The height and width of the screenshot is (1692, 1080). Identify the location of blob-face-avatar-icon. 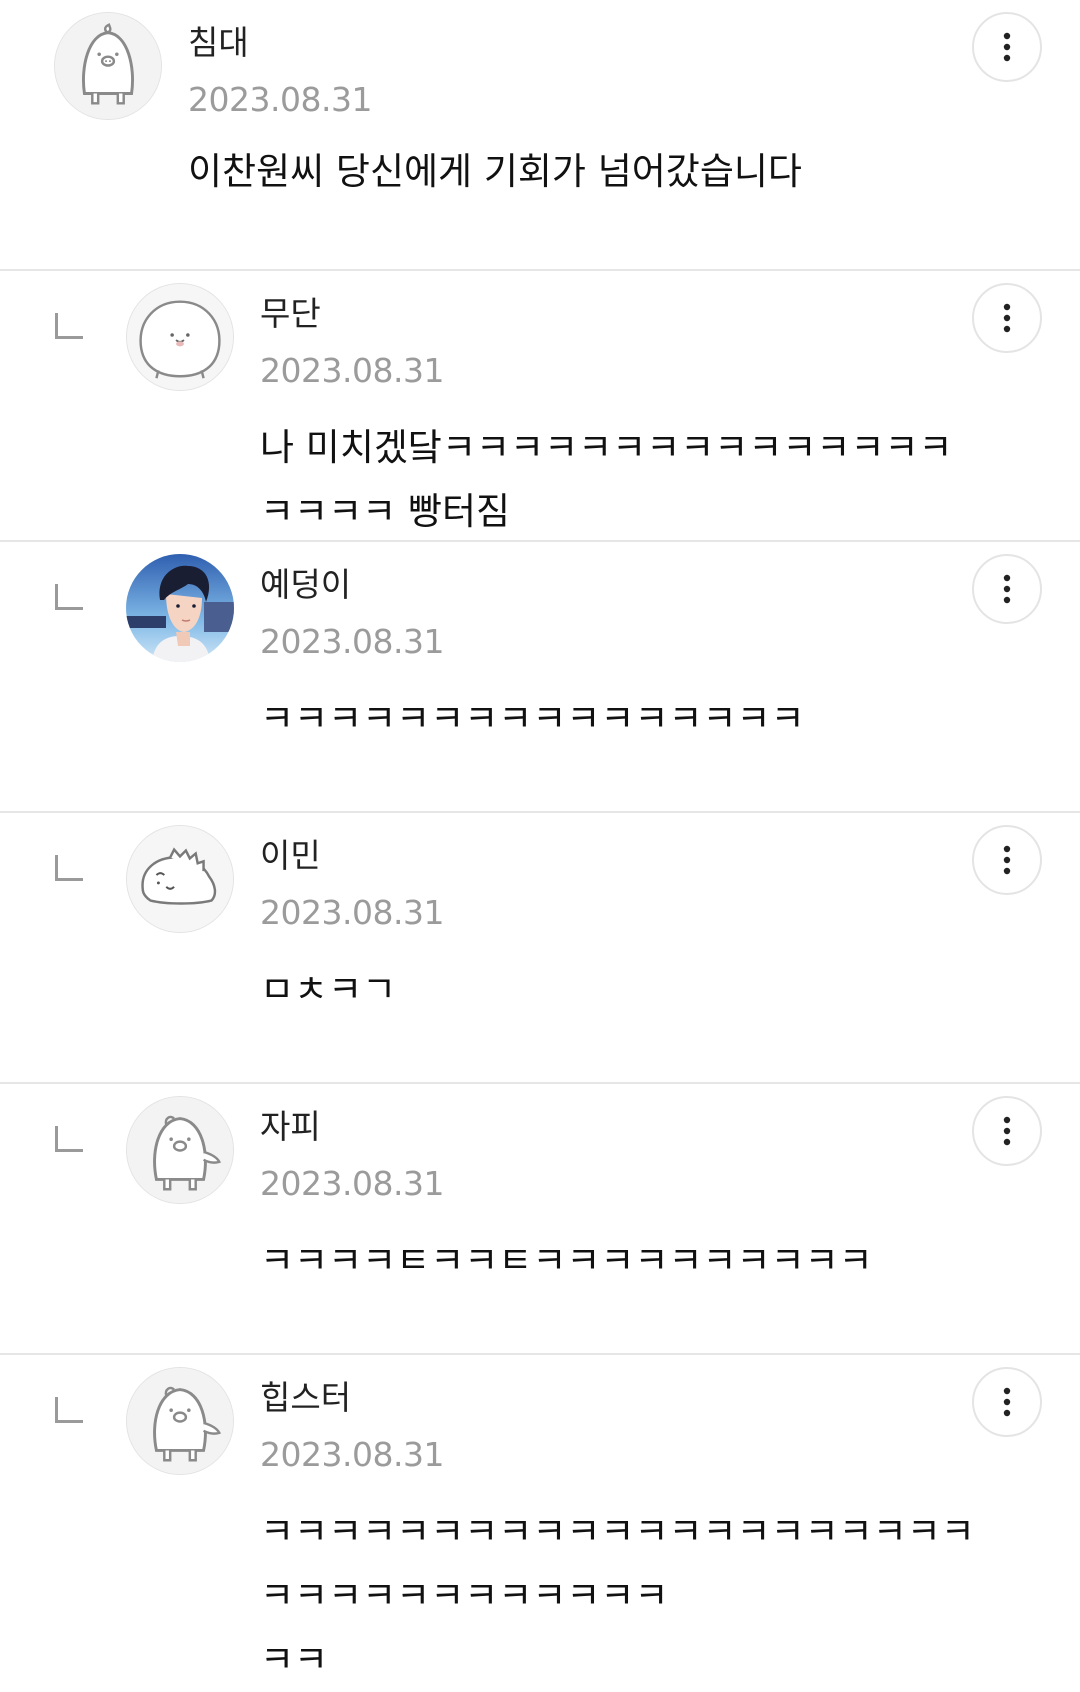
(180, 337).